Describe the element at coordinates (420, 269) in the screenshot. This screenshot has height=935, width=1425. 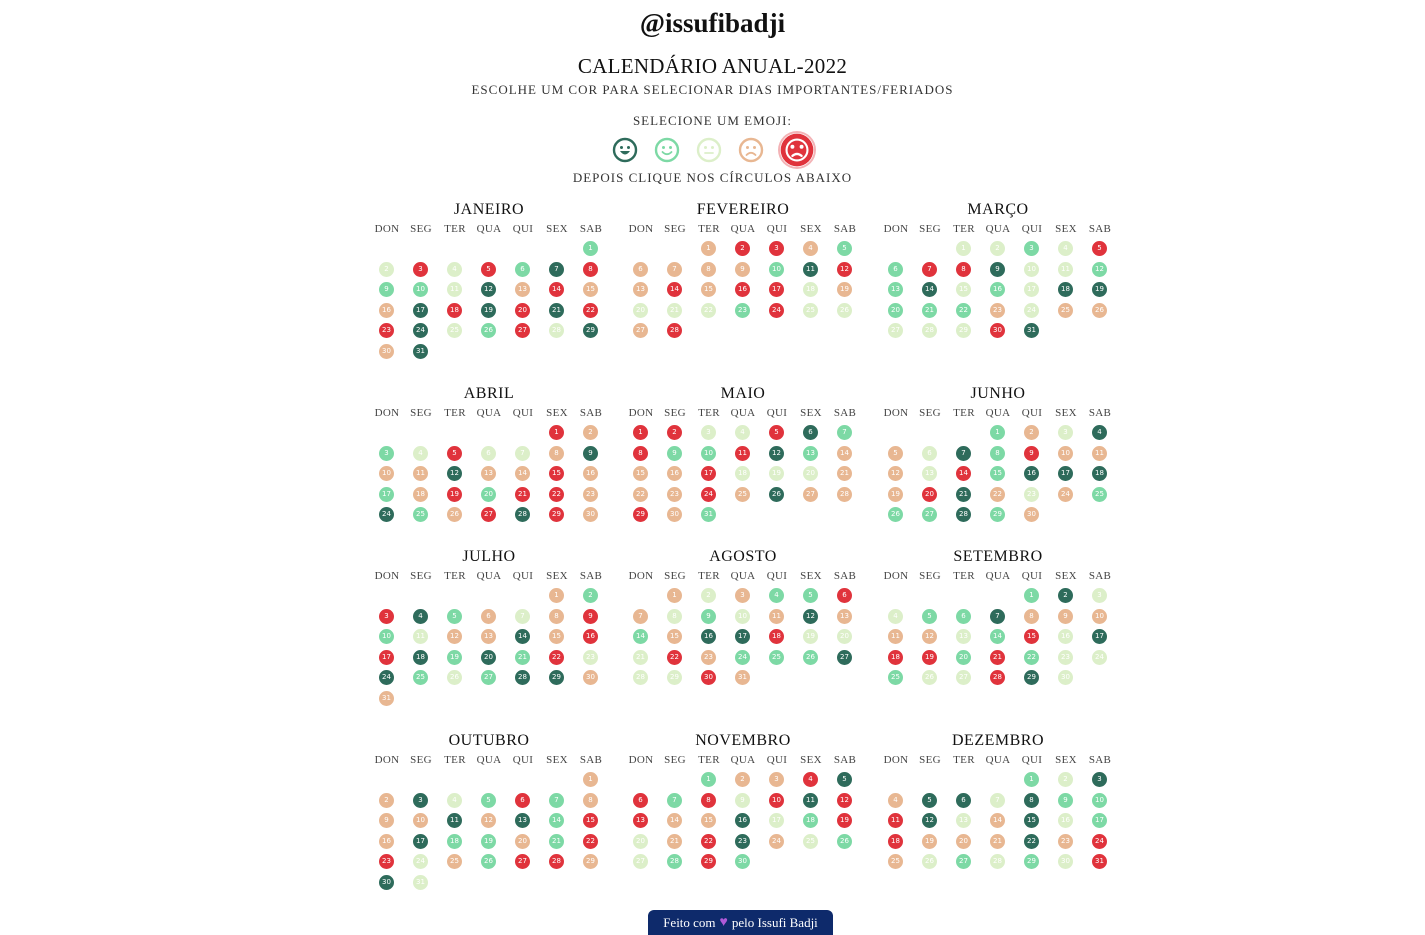
I see `day-circle: 3` at that location.